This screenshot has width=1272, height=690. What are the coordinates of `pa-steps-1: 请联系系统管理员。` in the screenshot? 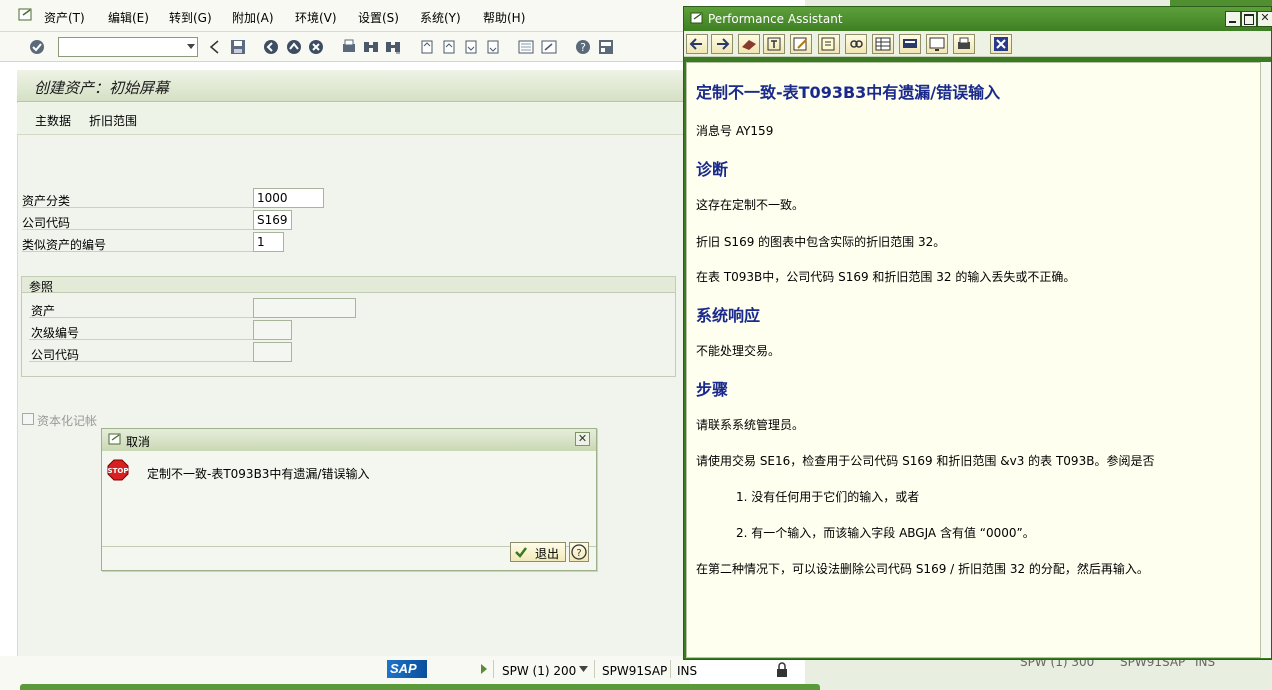 It's located at (750, 425).